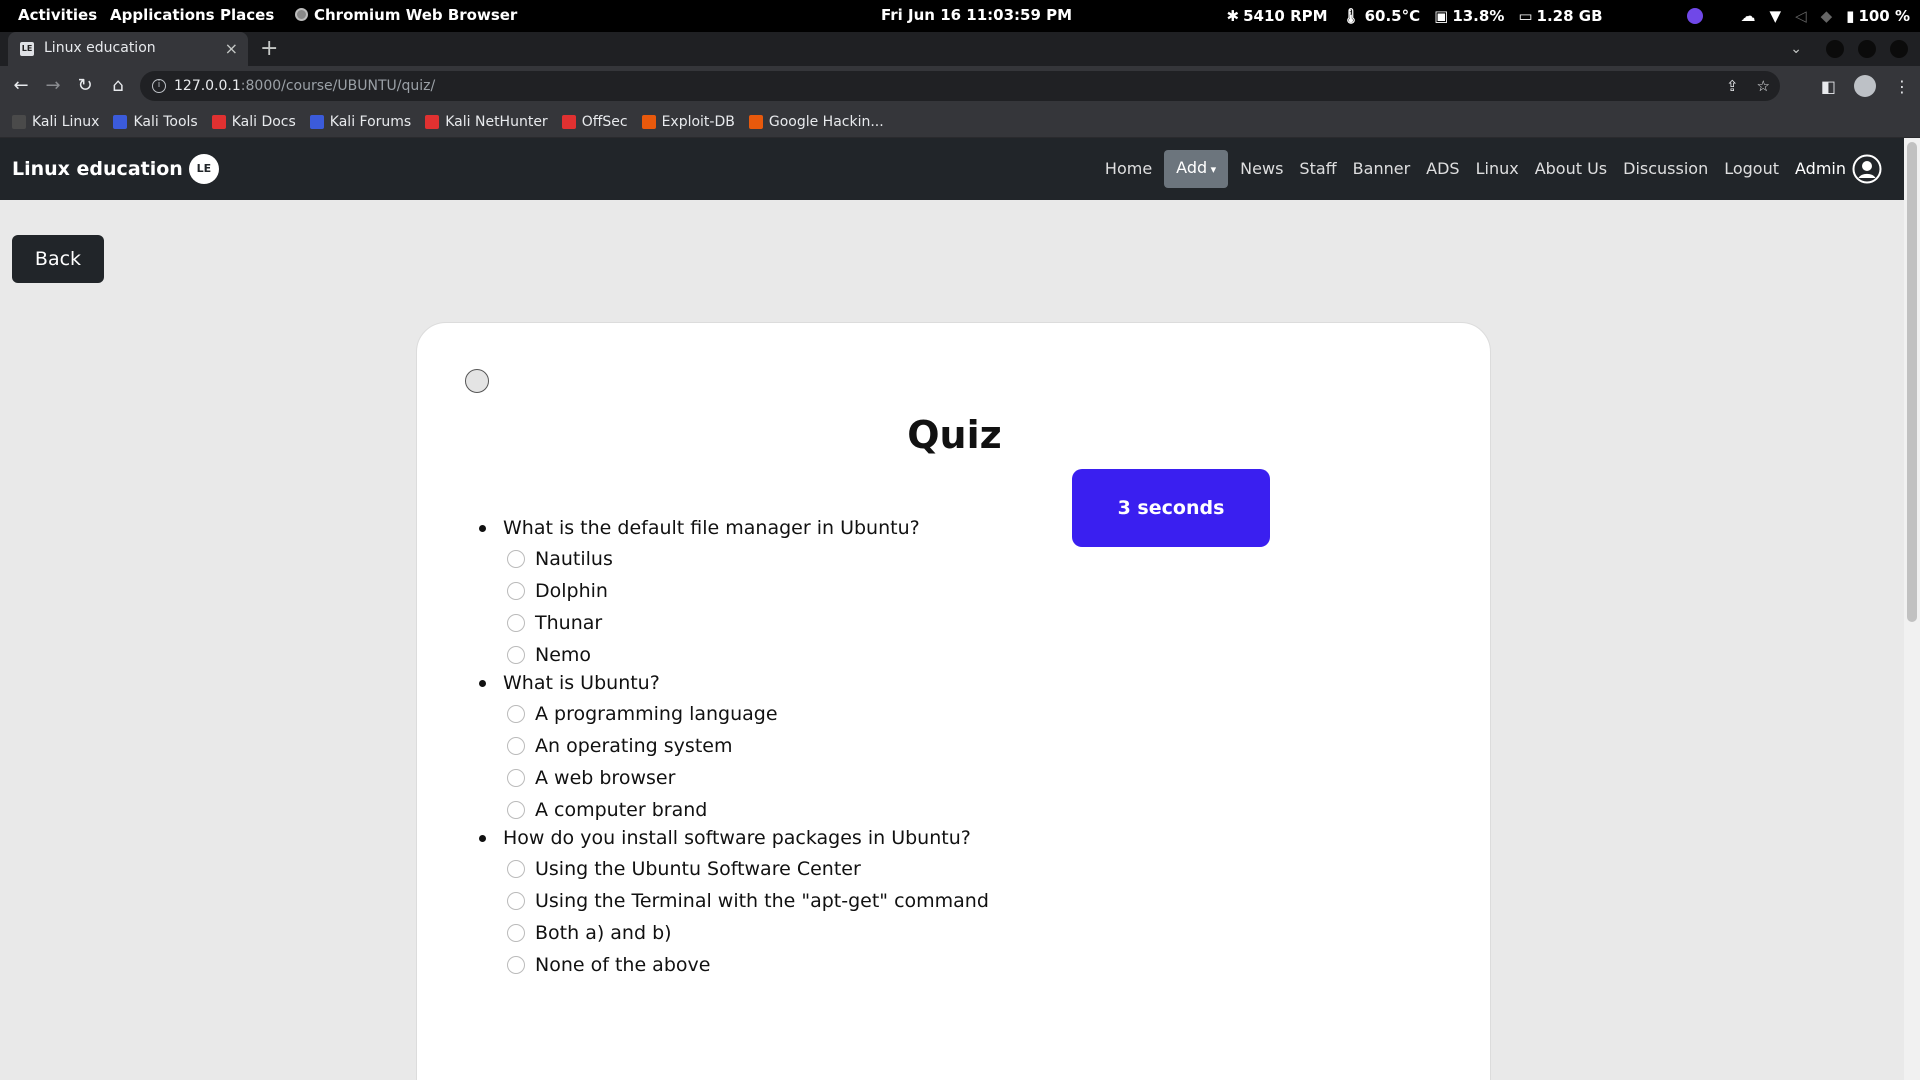 The width and height of the screenshot is (1920, 1080). What do you see at coordinates (128, 49) in the screenshot?
I see `tab-linux-education: LE Linux education ×` at bounding box center [128, 49].